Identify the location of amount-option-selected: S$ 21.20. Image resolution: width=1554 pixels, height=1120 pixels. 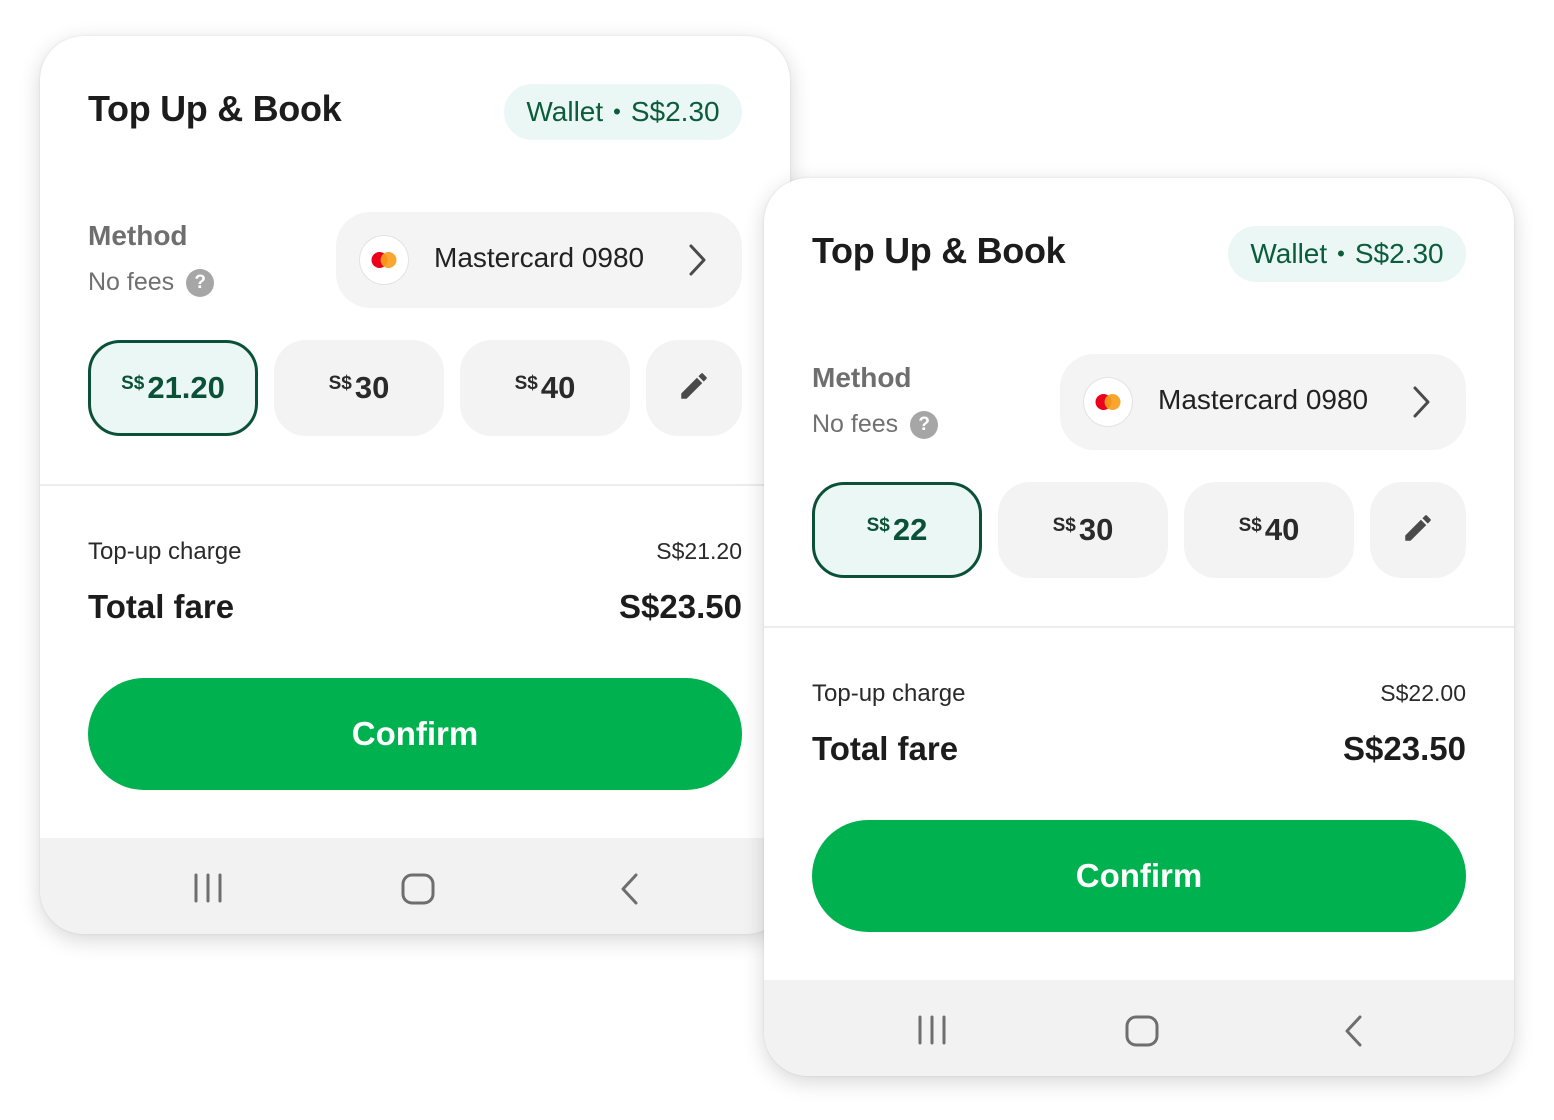
(173, 388).